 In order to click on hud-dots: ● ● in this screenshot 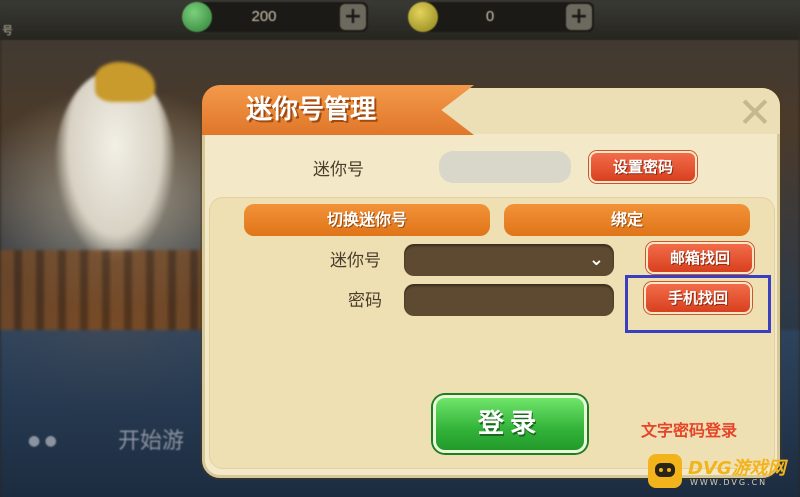, I will do `click(42, 441)`.